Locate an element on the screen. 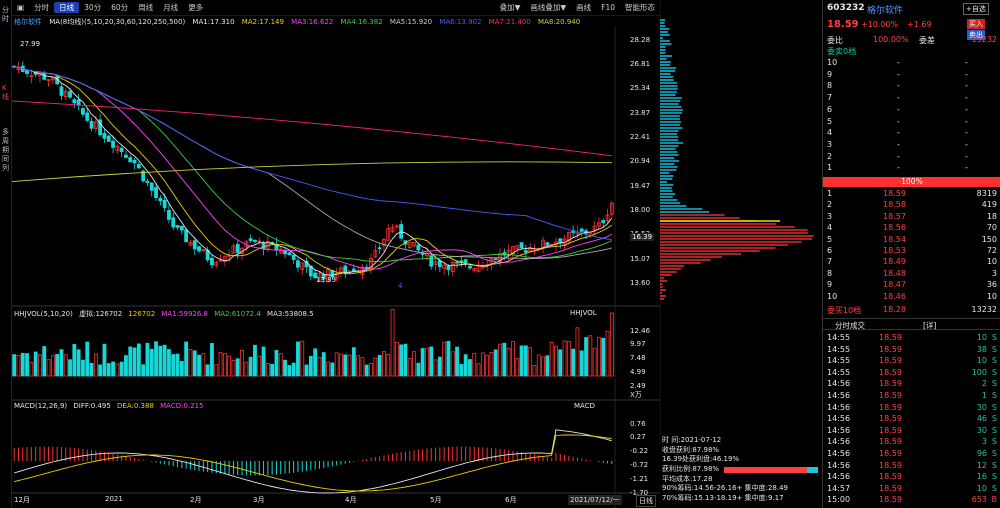 This screenshot has width=1000, height=508. sell-level-row: 8 - - is located at coordinates (911, 86).